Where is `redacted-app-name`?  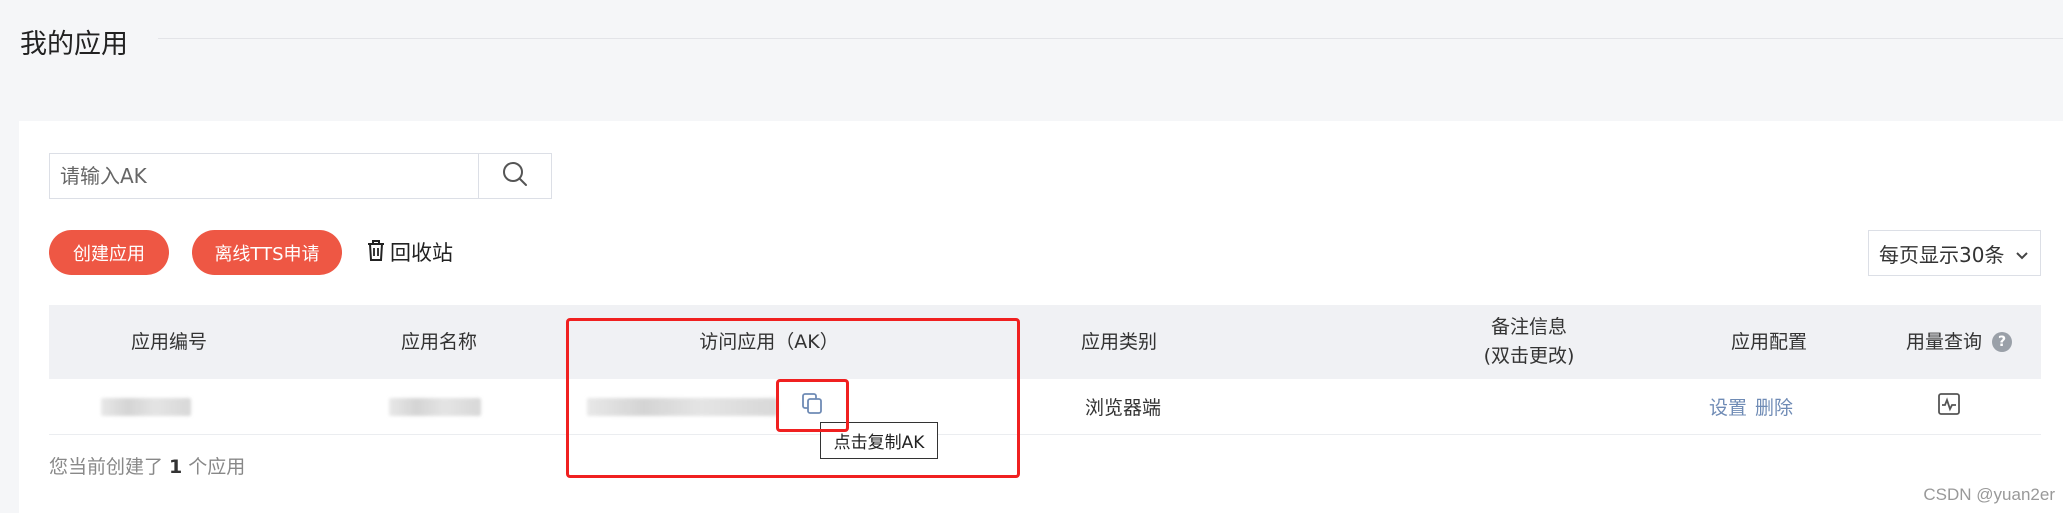 redacted-app-name is located at coordinates (435, 406).